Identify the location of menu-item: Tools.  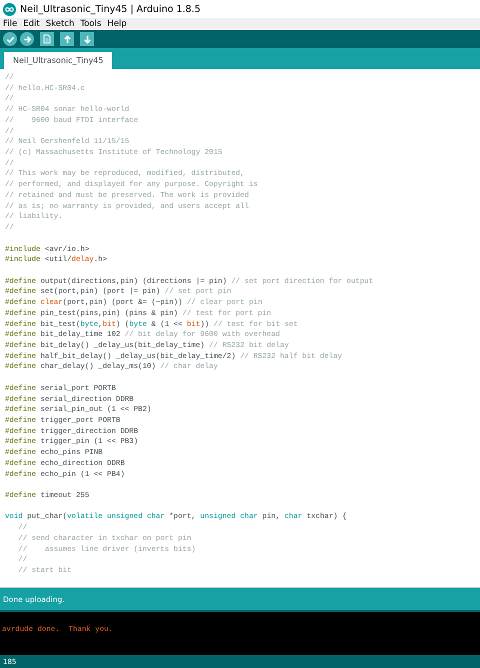
(91, 24).